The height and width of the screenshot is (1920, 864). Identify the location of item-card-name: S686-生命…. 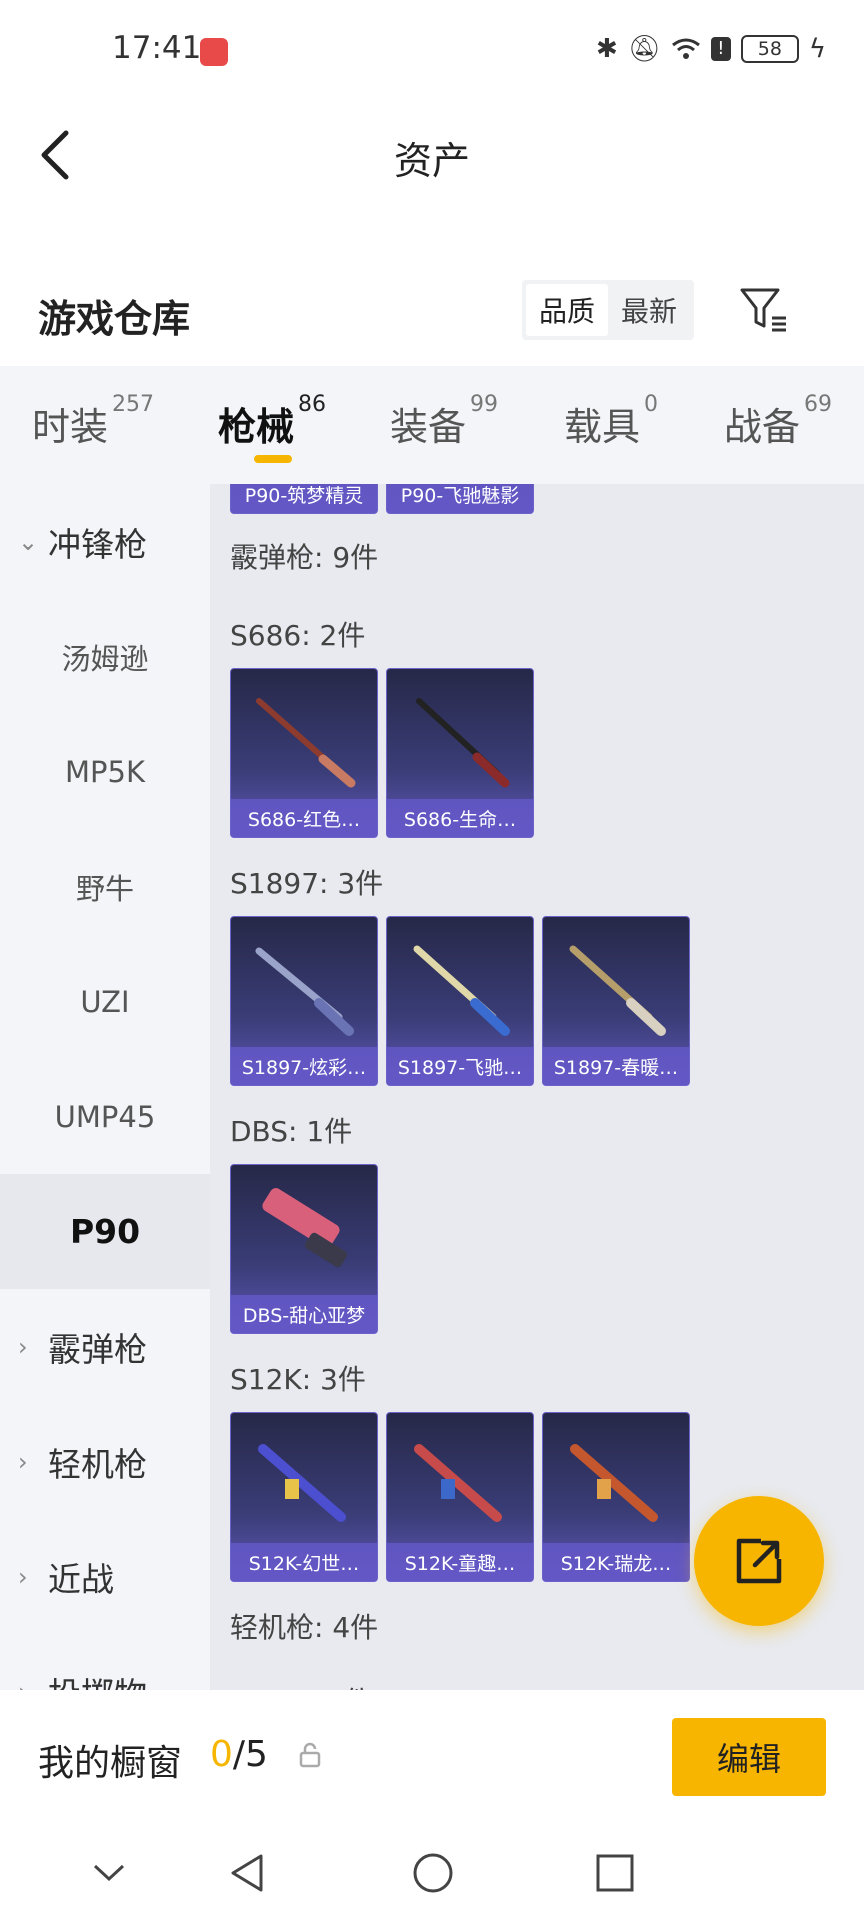
(460, 818).